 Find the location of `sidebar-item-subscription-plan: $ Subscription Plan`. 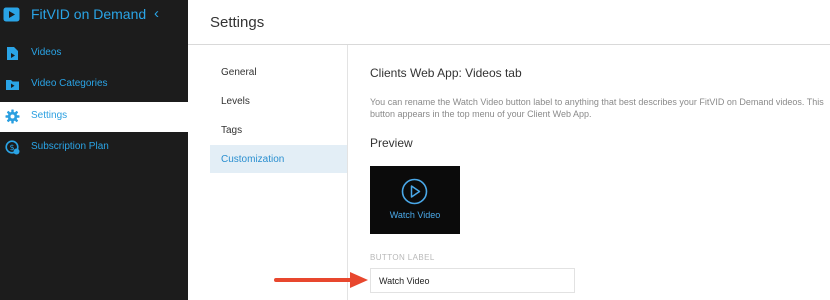

sidebar-item-subscription-plan: $ Subscription Plan is located at coordinates (94, 148).